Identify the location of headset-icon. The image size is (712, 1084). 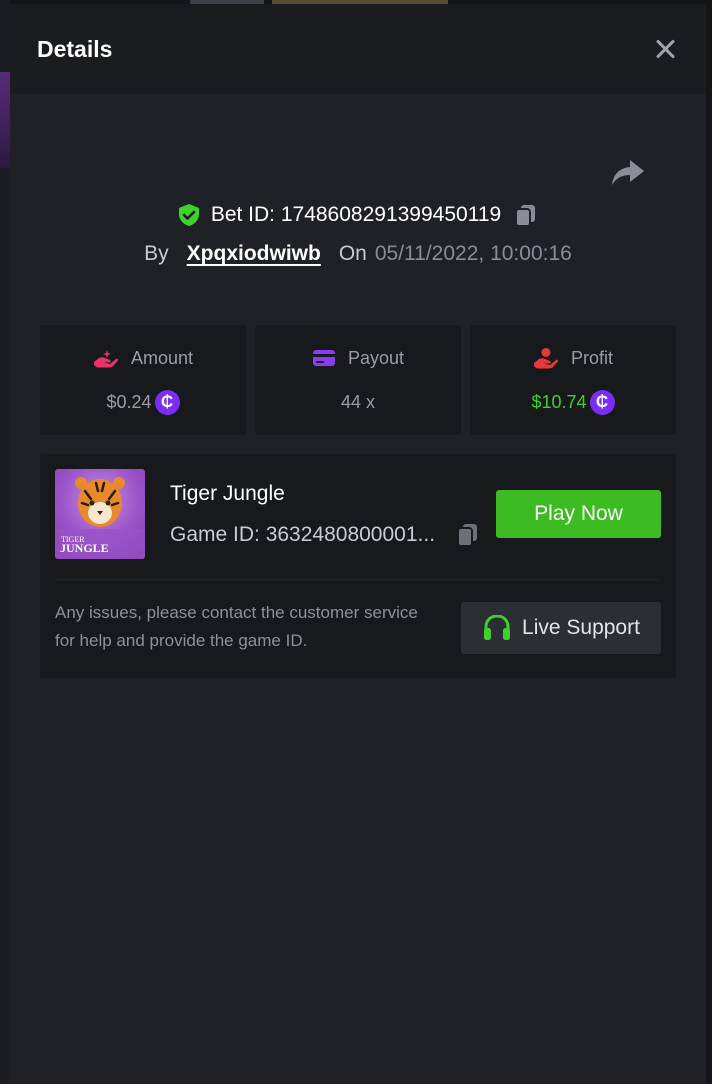
(497, 627).